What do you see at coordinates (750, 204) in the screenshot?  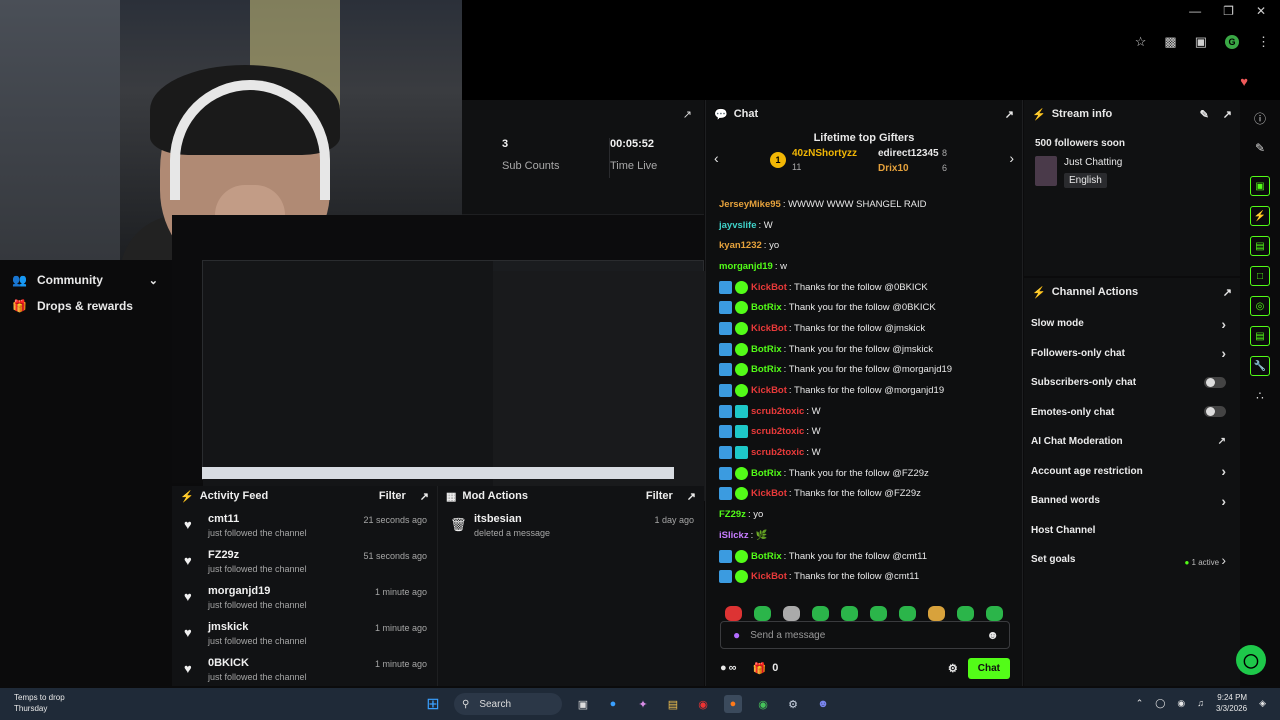 I see `chat-username: JerseyMike95` at bounding box center [750, 204].